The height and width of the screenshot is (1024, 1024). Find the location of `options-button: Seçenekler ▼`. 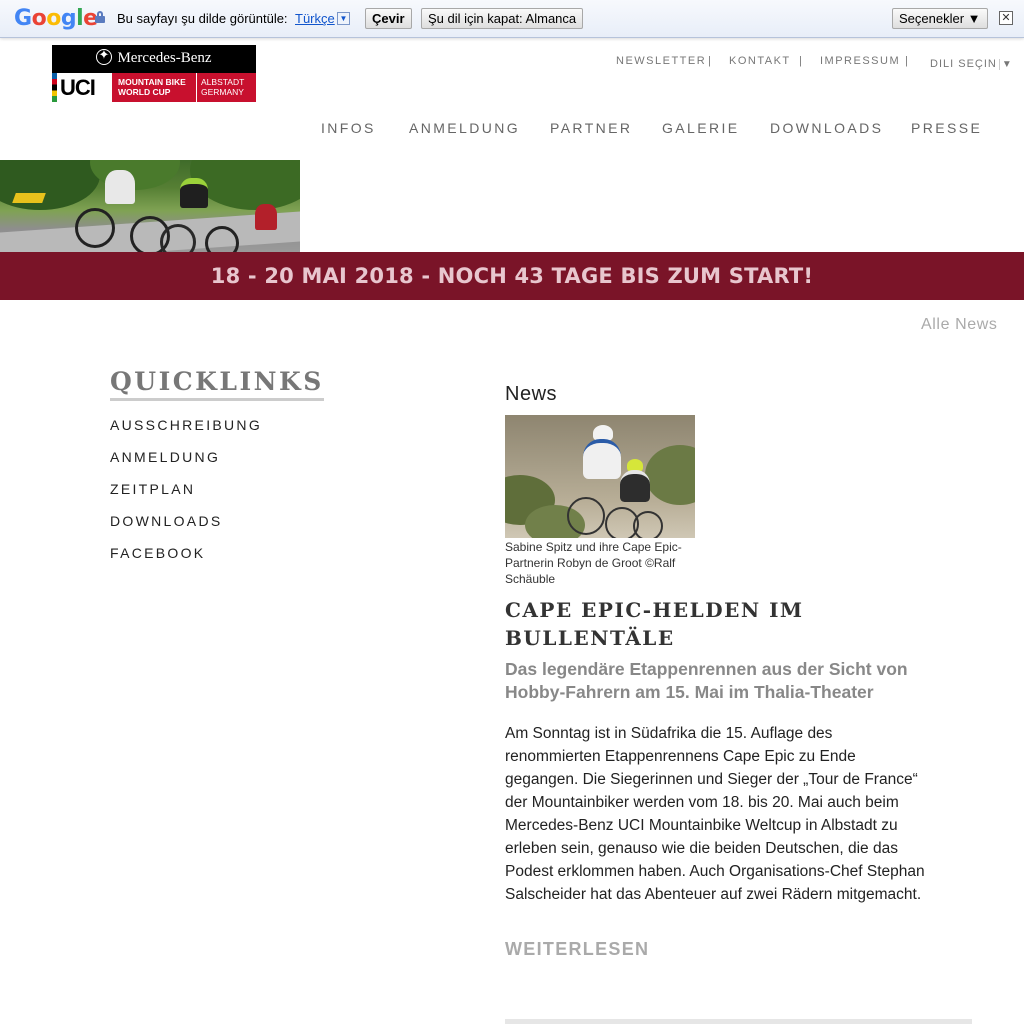

options-button: Seçenekler ▼ is located at coordinates (940, 18).